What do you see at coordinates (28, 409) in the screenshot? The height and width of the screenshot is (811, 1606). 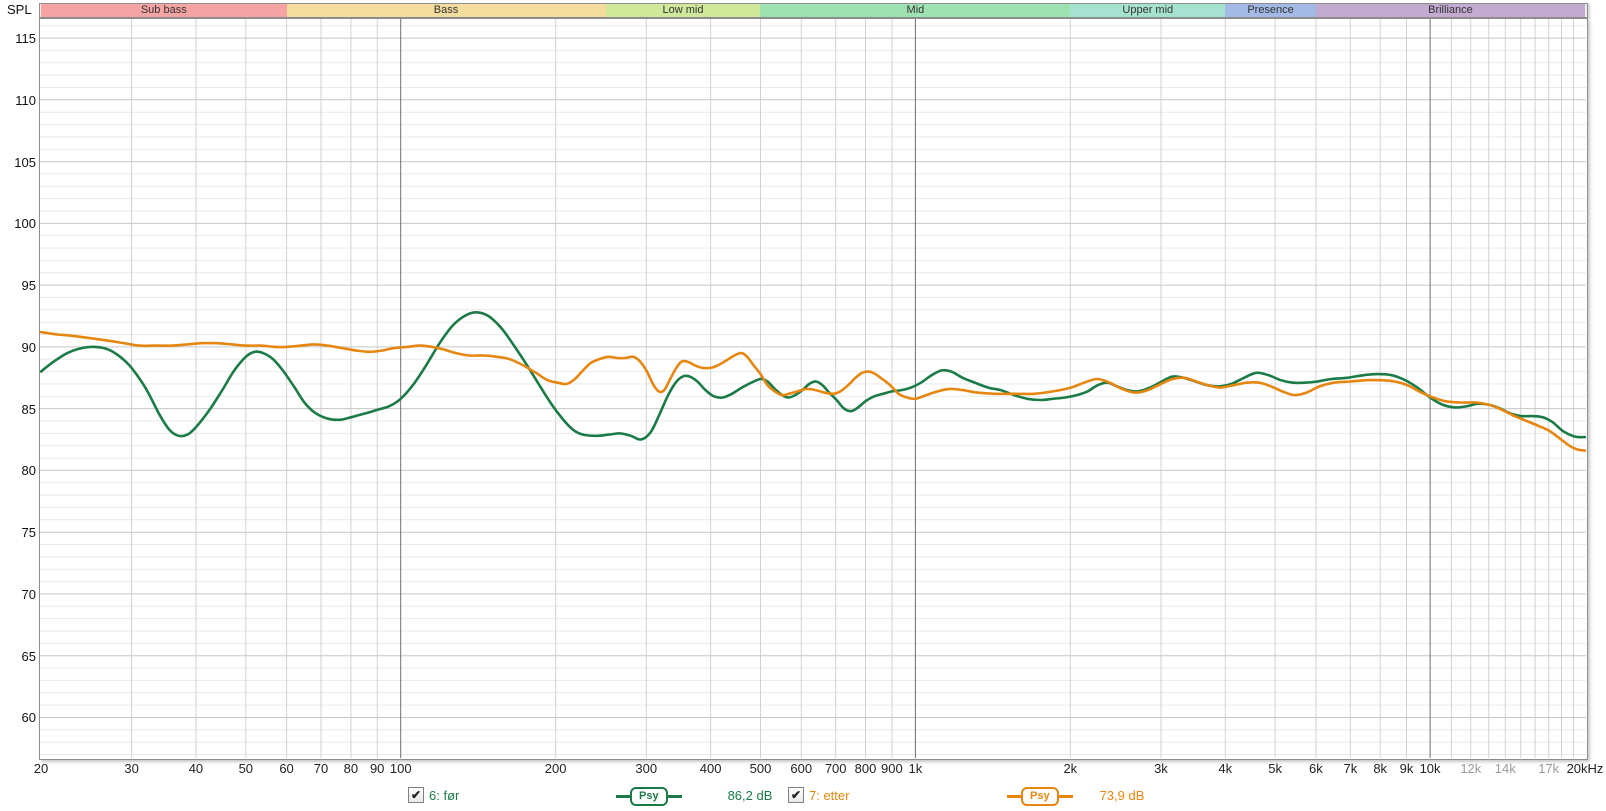 I see `y-tick-label: 85` at bounding box center [28, 409].